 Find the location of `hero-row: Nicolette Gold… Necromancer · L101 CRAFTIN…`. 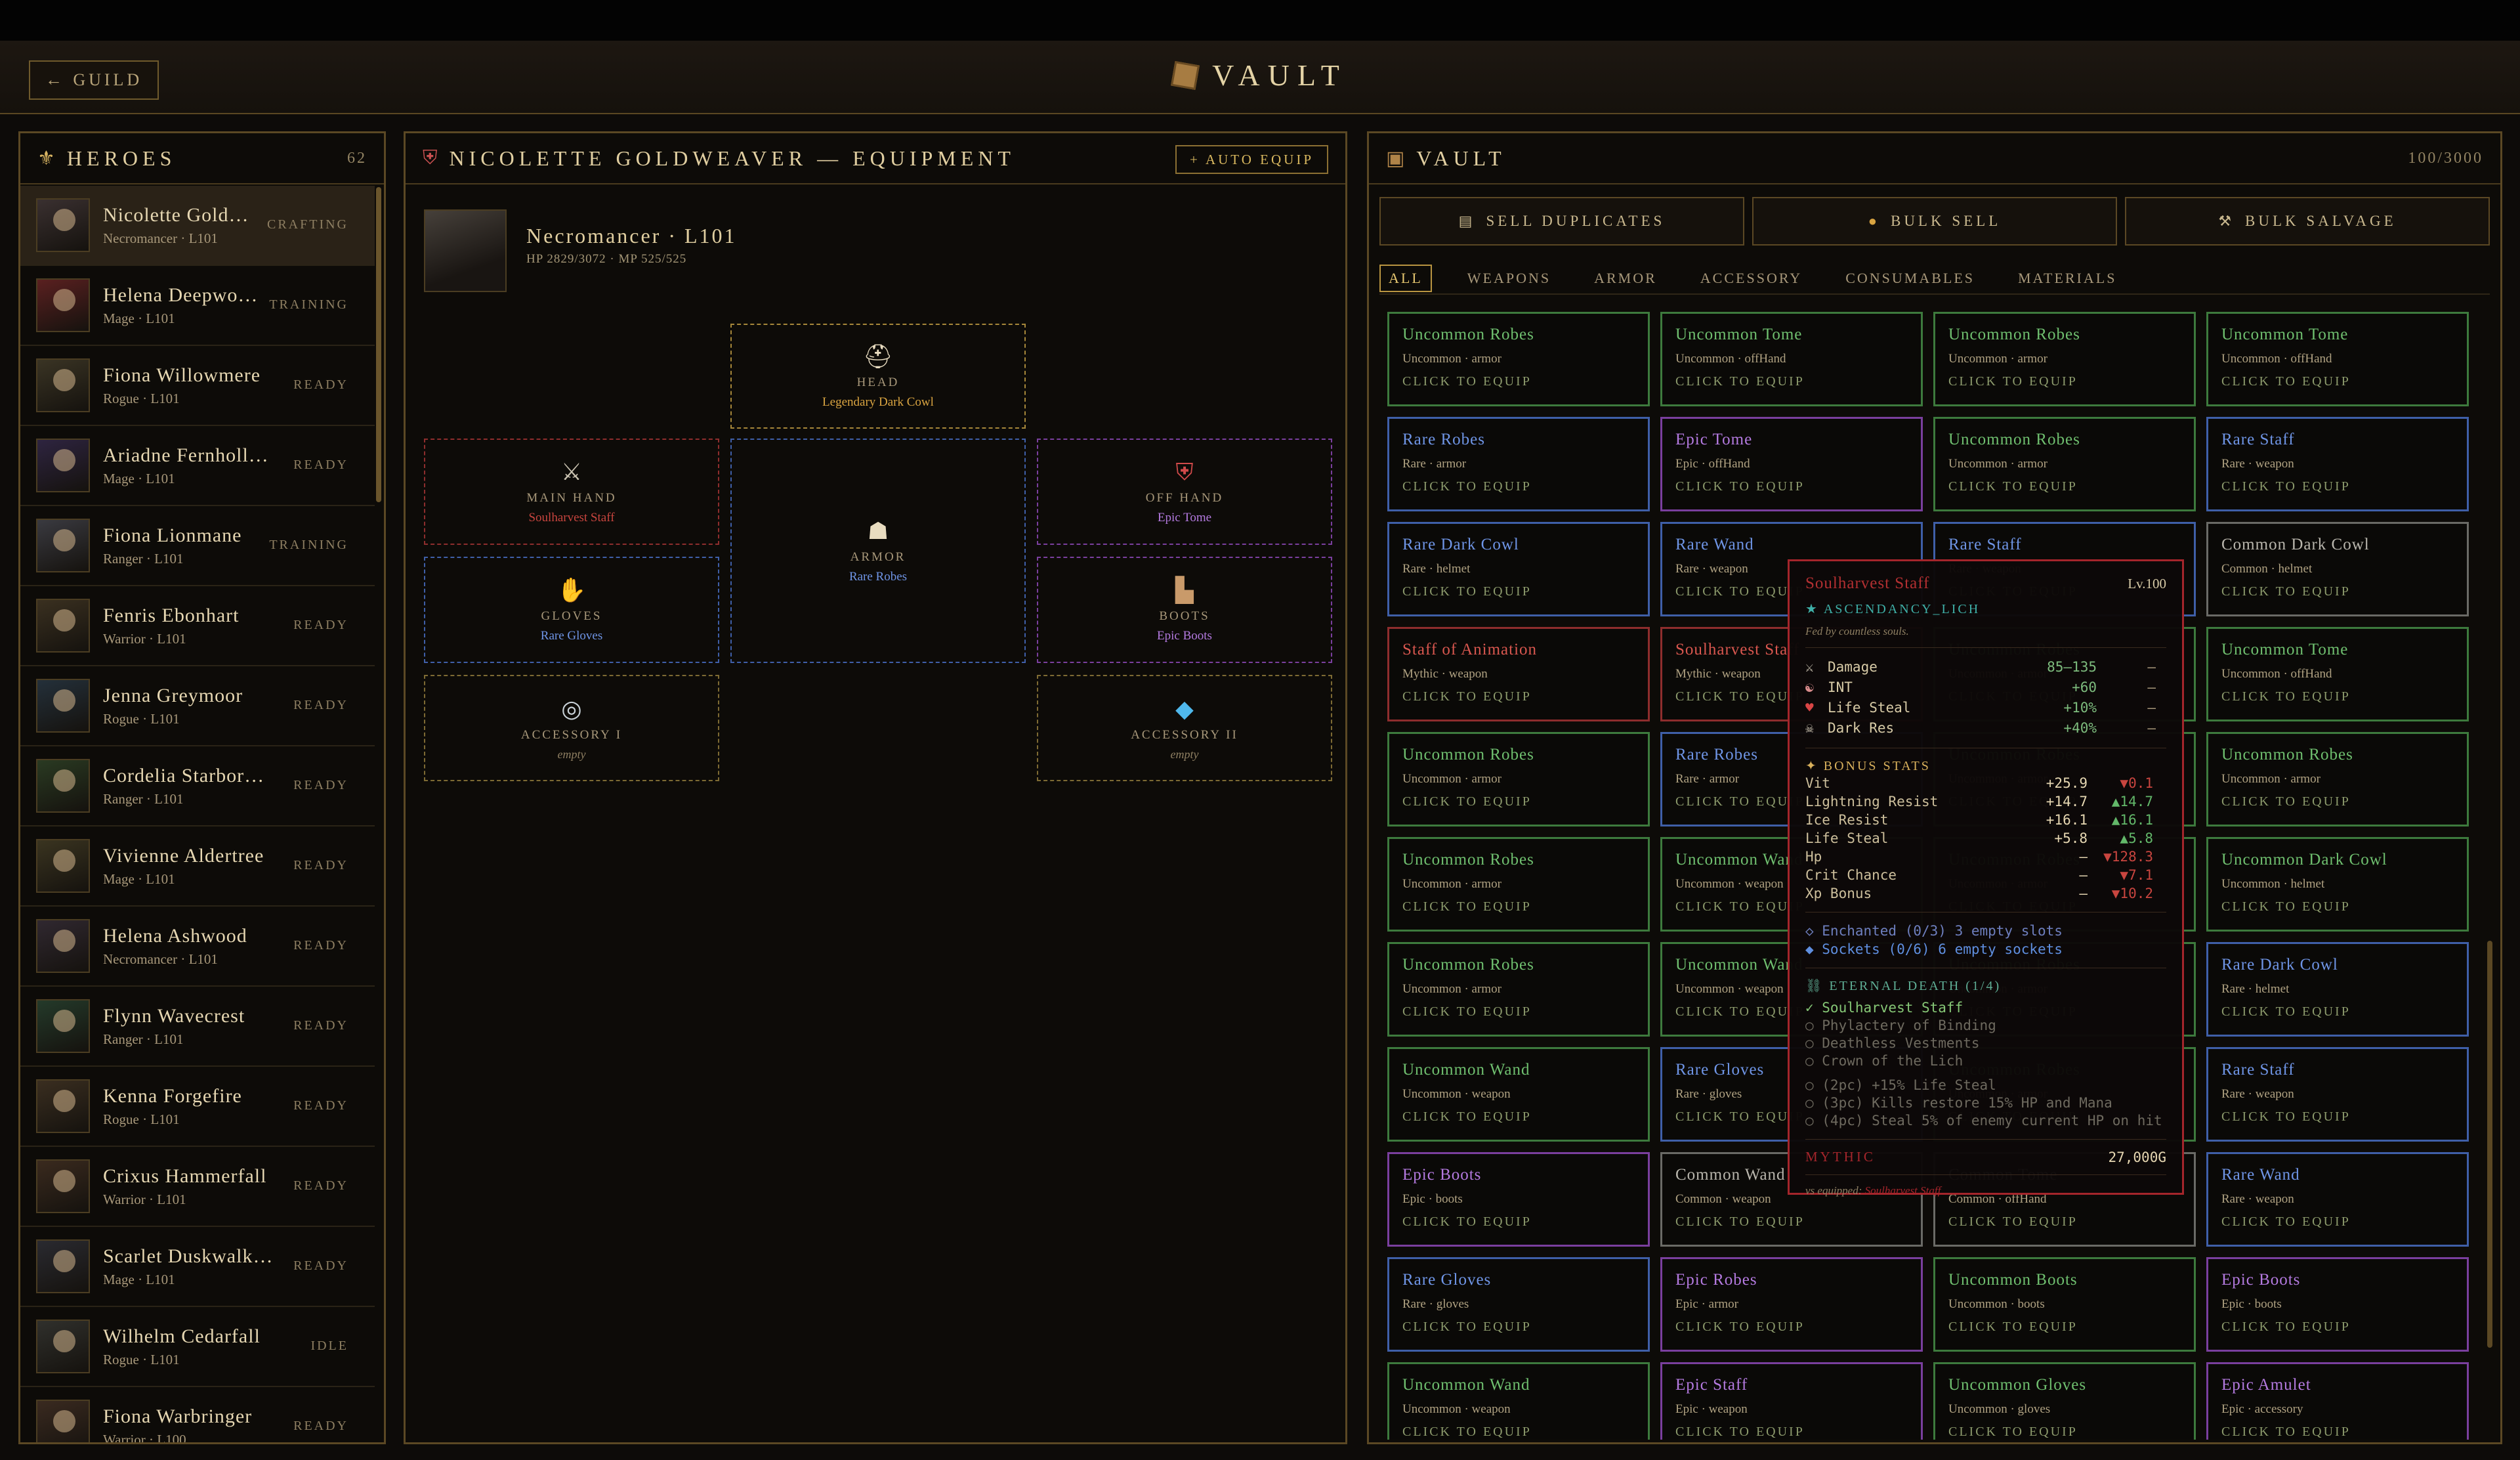

hero-row: Nicolette Gold… Necromancer · L101 CRAFTIN… is located at coordinates (197, 226).